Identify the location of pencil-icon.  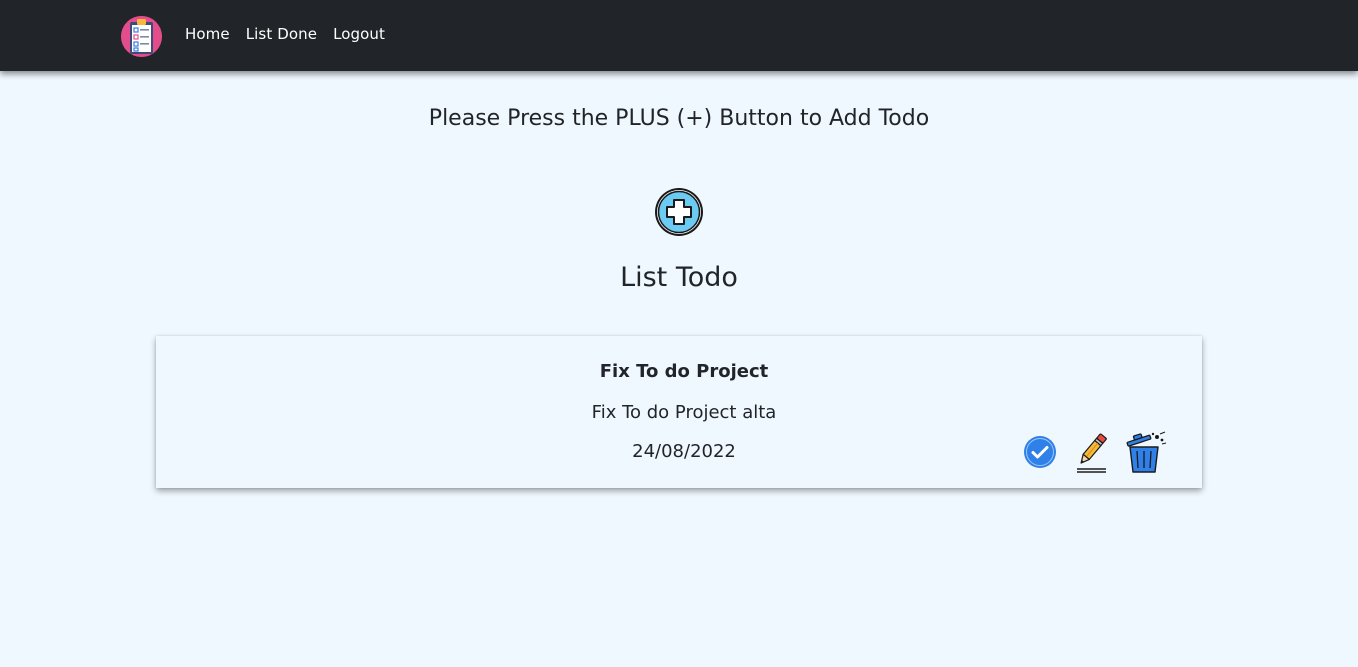
(1092, 452).